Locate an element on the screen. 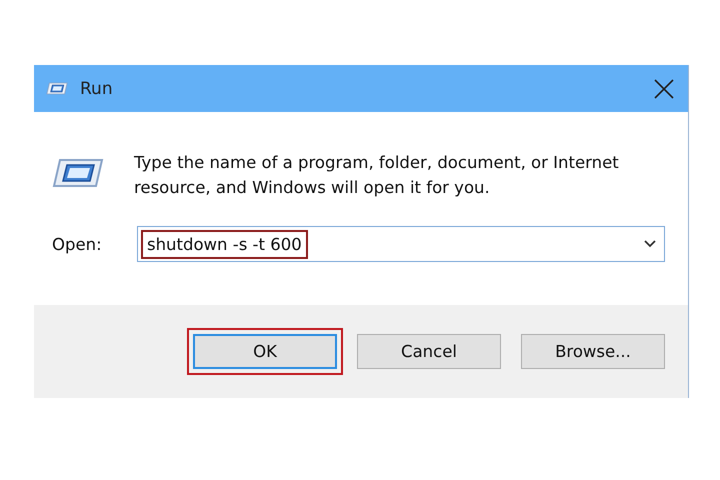 Image resolution: width=720 pixels, height=480 pixels. dialog-button: OK is located at coordinates (265, 351).